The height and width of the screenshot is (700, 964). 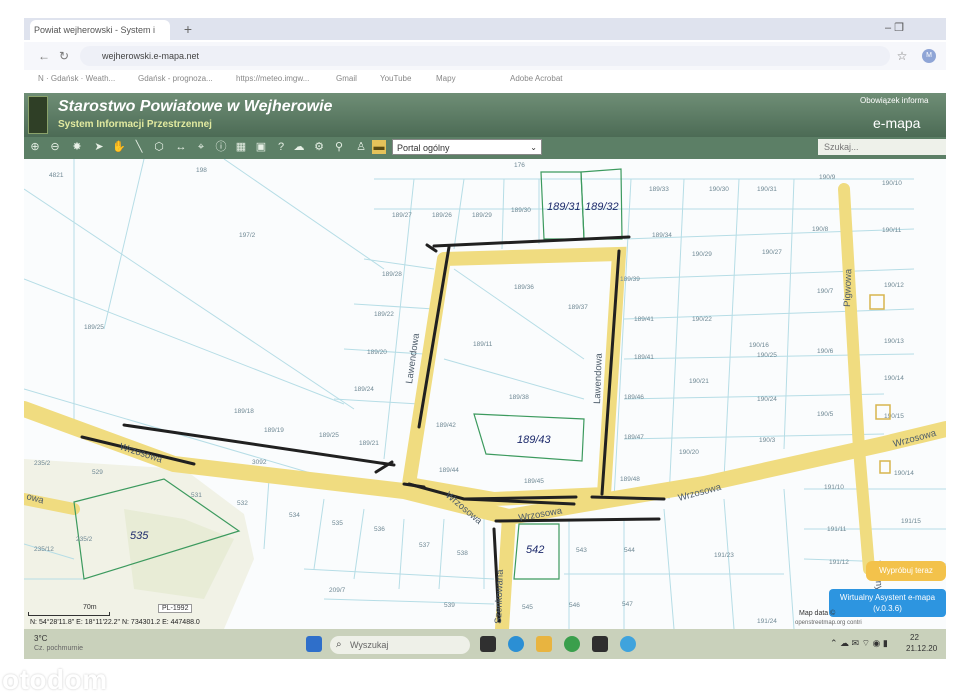 I want to click on map-label: 190/5, so click(x=825, y=414).